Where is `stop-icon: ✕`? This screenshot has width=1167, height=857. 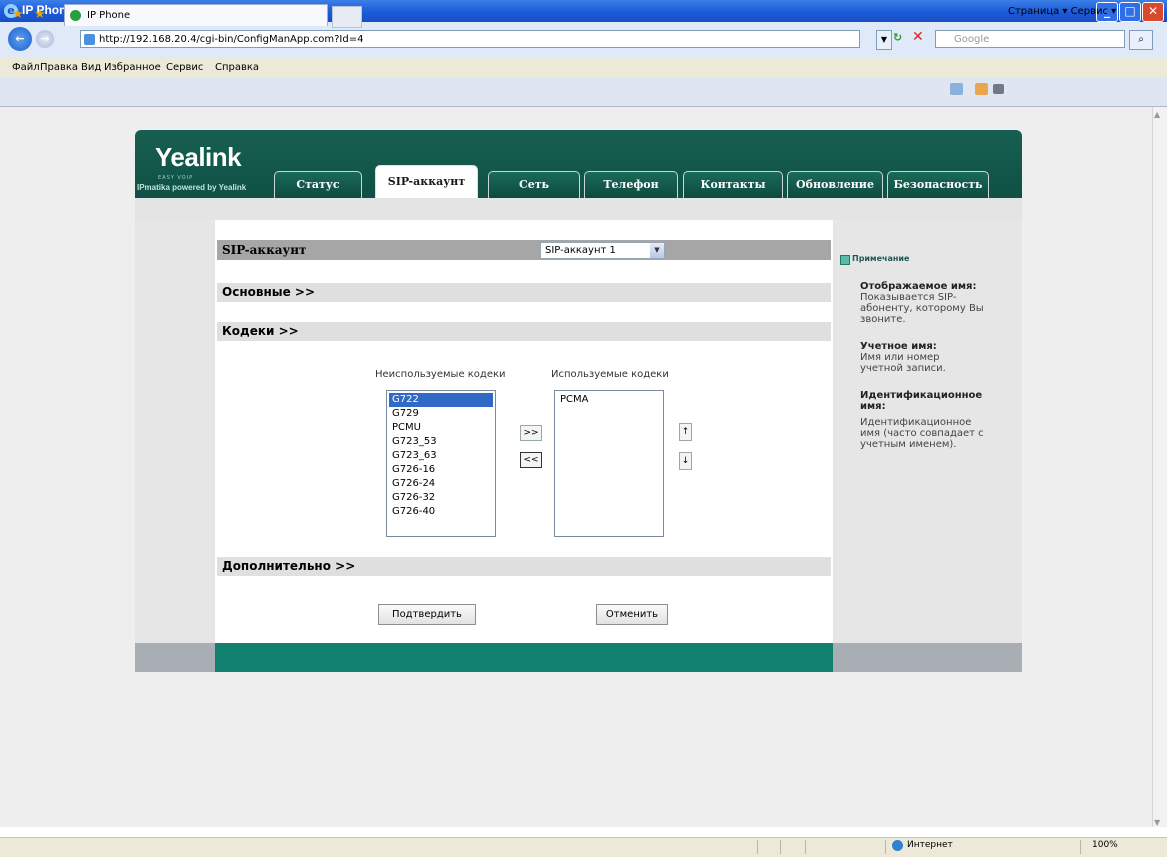 stop-icon: ✕ is located at coordinates (918, 37).